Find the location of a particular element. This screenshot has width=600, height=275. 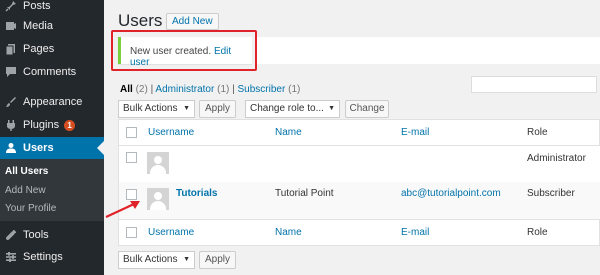

pages-icon is located at coordinates (11, 49).